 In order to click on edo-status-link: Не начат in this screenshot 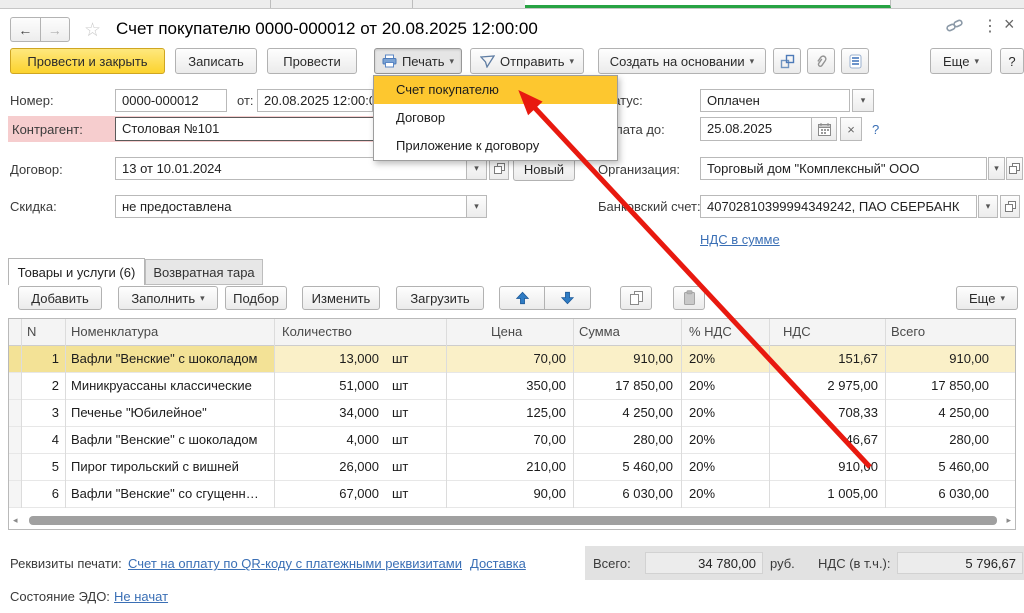, I will do `click(141, 596)`.